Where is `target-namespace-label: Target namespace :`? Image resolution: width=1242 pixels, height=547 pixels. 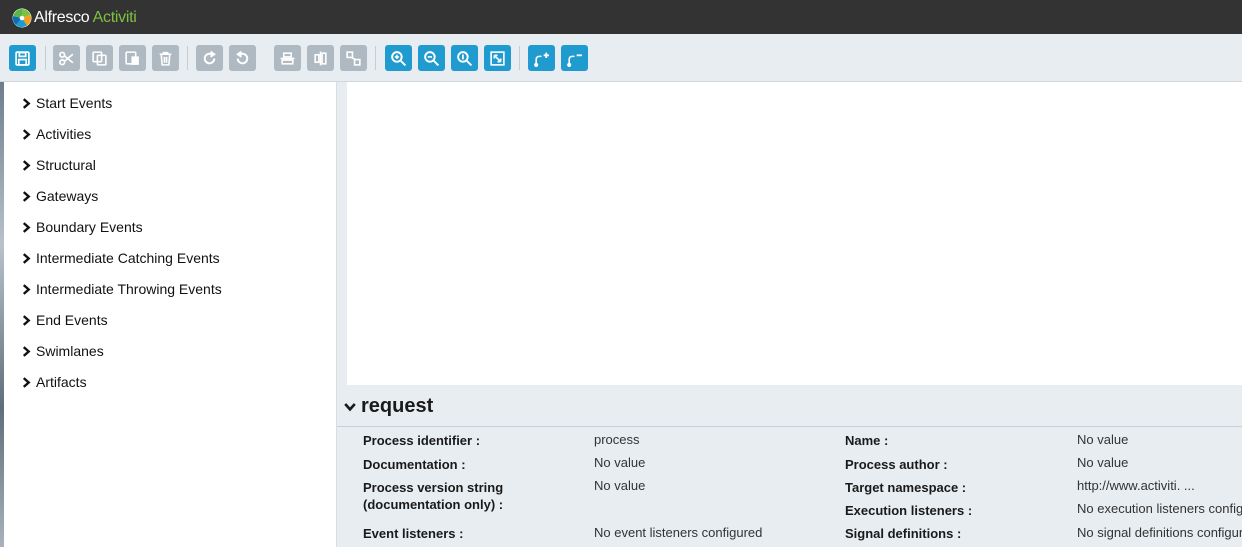
target-namespace-label: Target namespace : is located at coordinates (906, 487).